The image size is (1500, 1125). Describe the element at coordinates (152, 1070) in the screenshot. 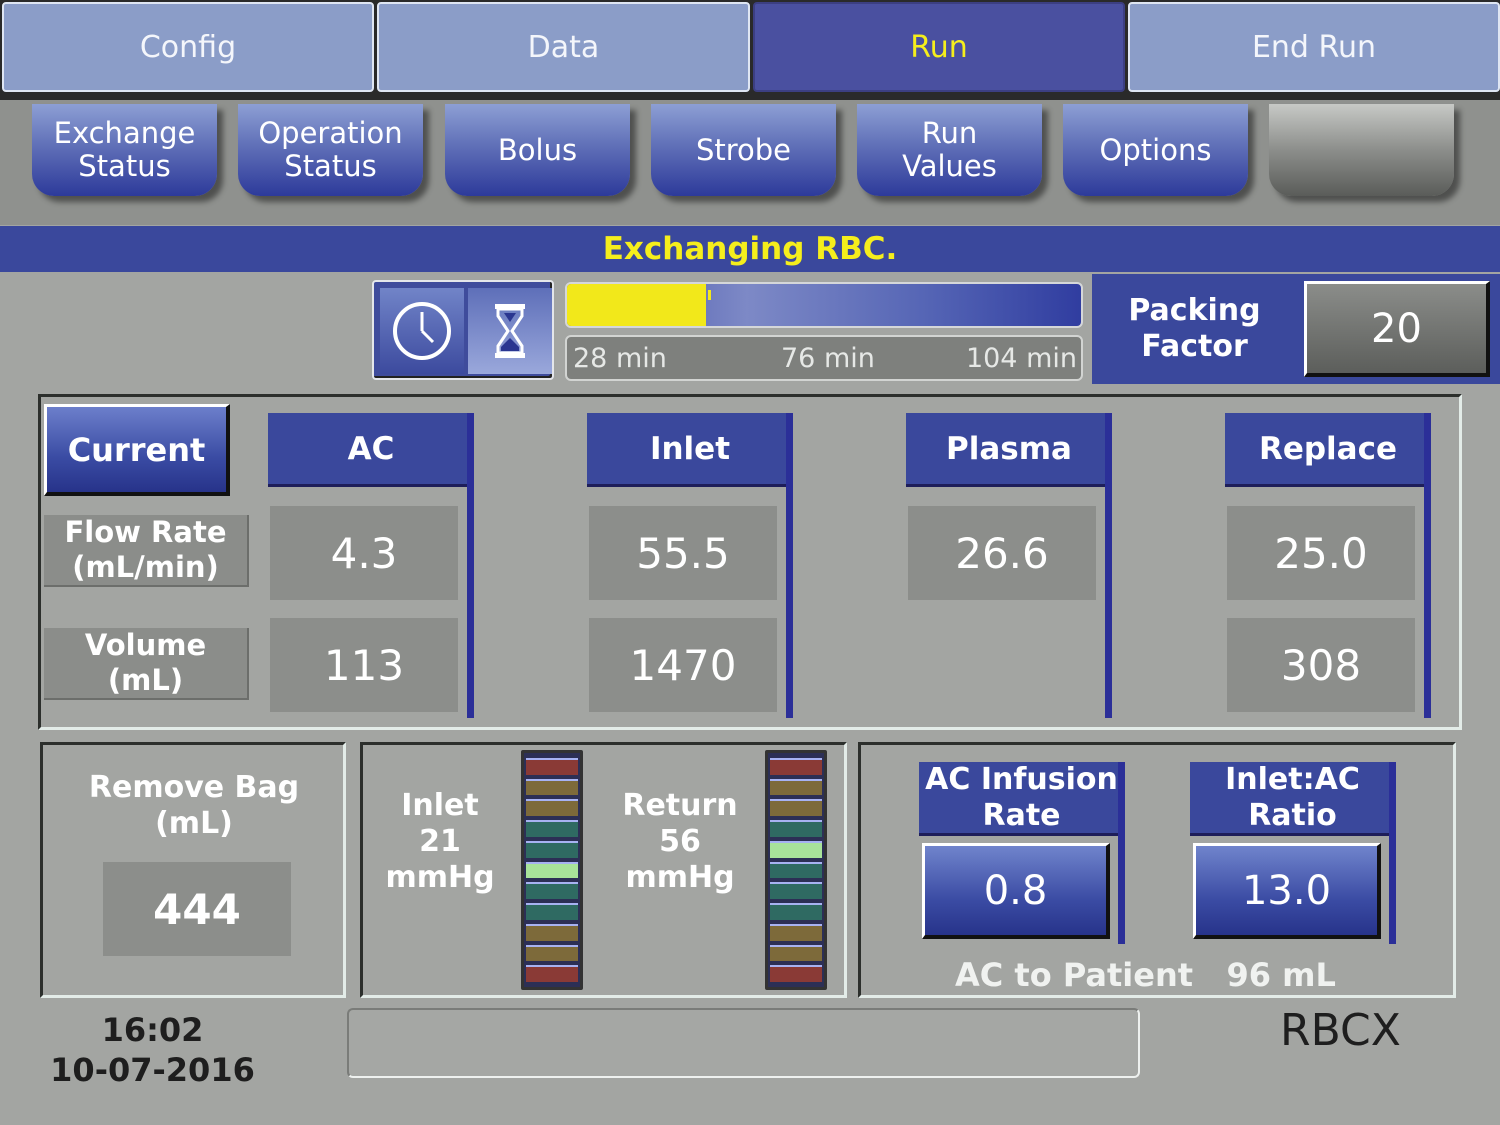

I see `current-date: 10-07-2016` at that location.